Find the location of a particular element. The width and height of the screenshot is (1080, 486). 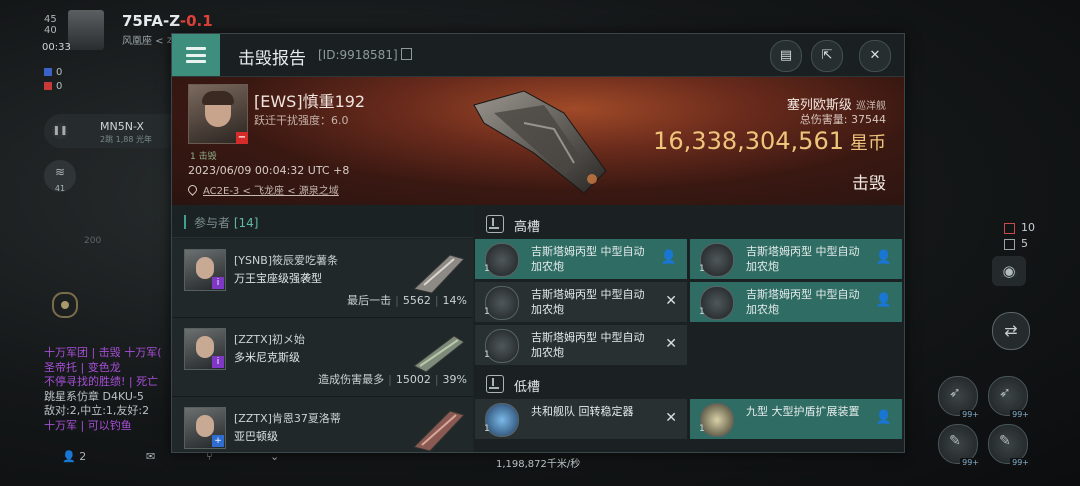

add-icon: + is located at coordinates (218, 441).